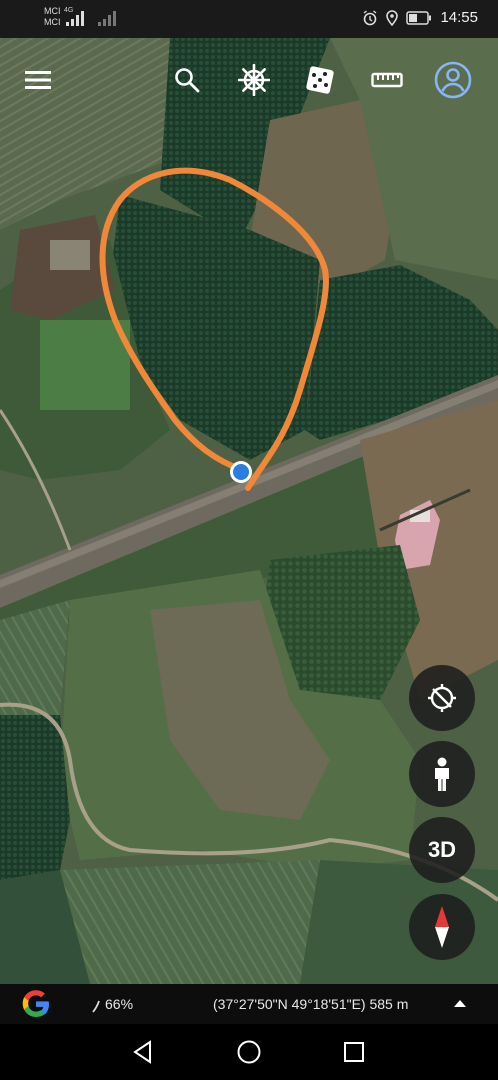 This screenshot has width=498, height=1080. I want to click on status-icons: 14:55, so click(420, 17).